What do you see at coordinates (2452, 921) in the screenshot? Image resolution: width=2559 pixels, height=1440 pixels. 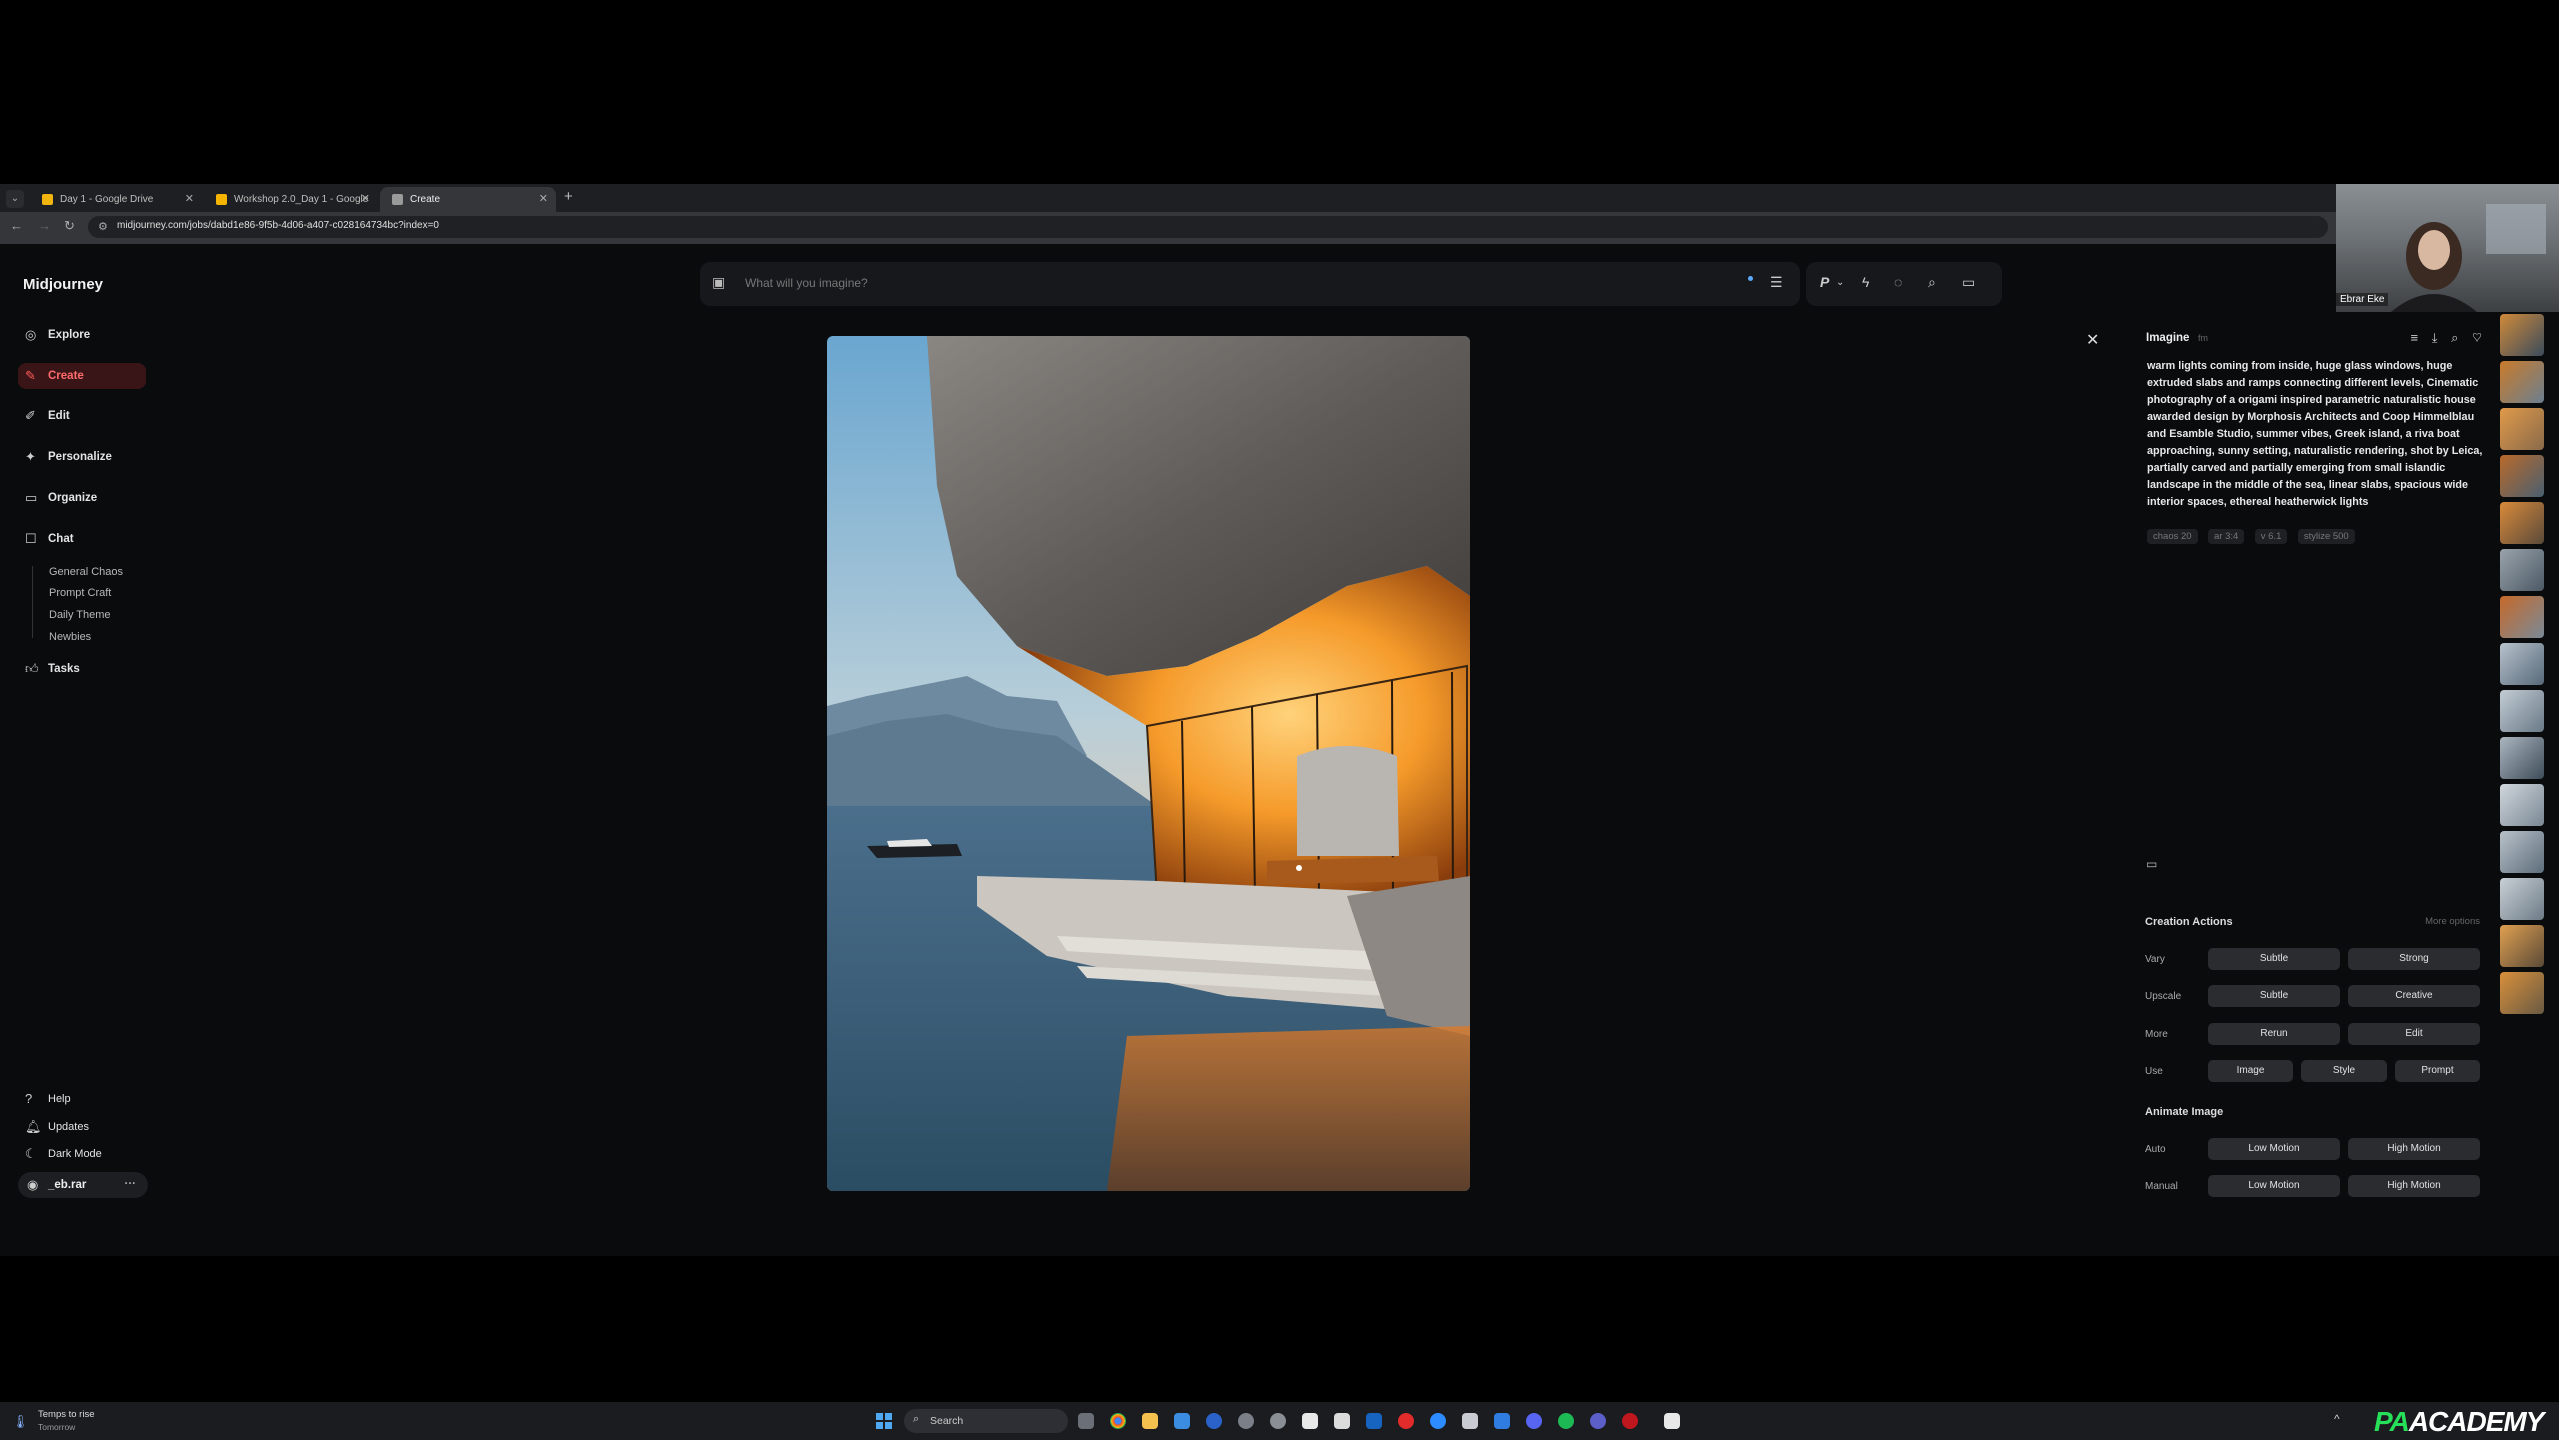 I see `more-options-link: More options` at bounding box center [2452, 921].